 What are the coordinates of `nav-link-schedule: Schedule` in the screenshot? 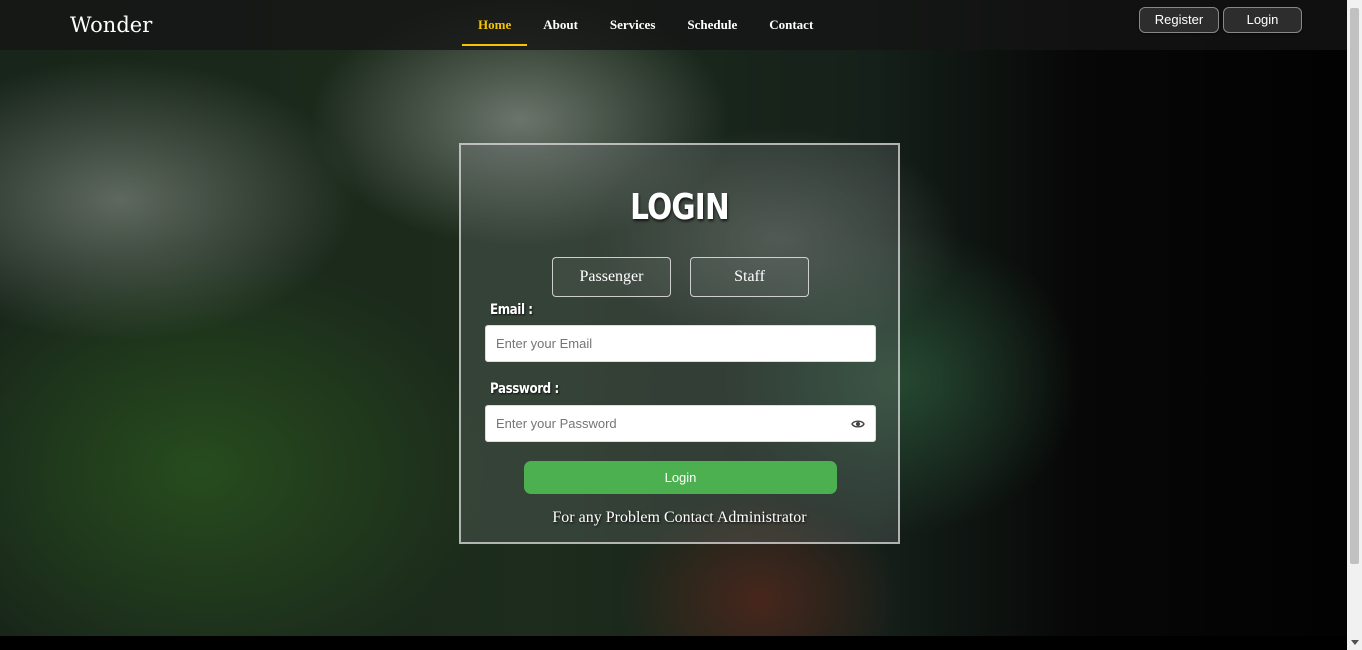 It's located at (712, 23).